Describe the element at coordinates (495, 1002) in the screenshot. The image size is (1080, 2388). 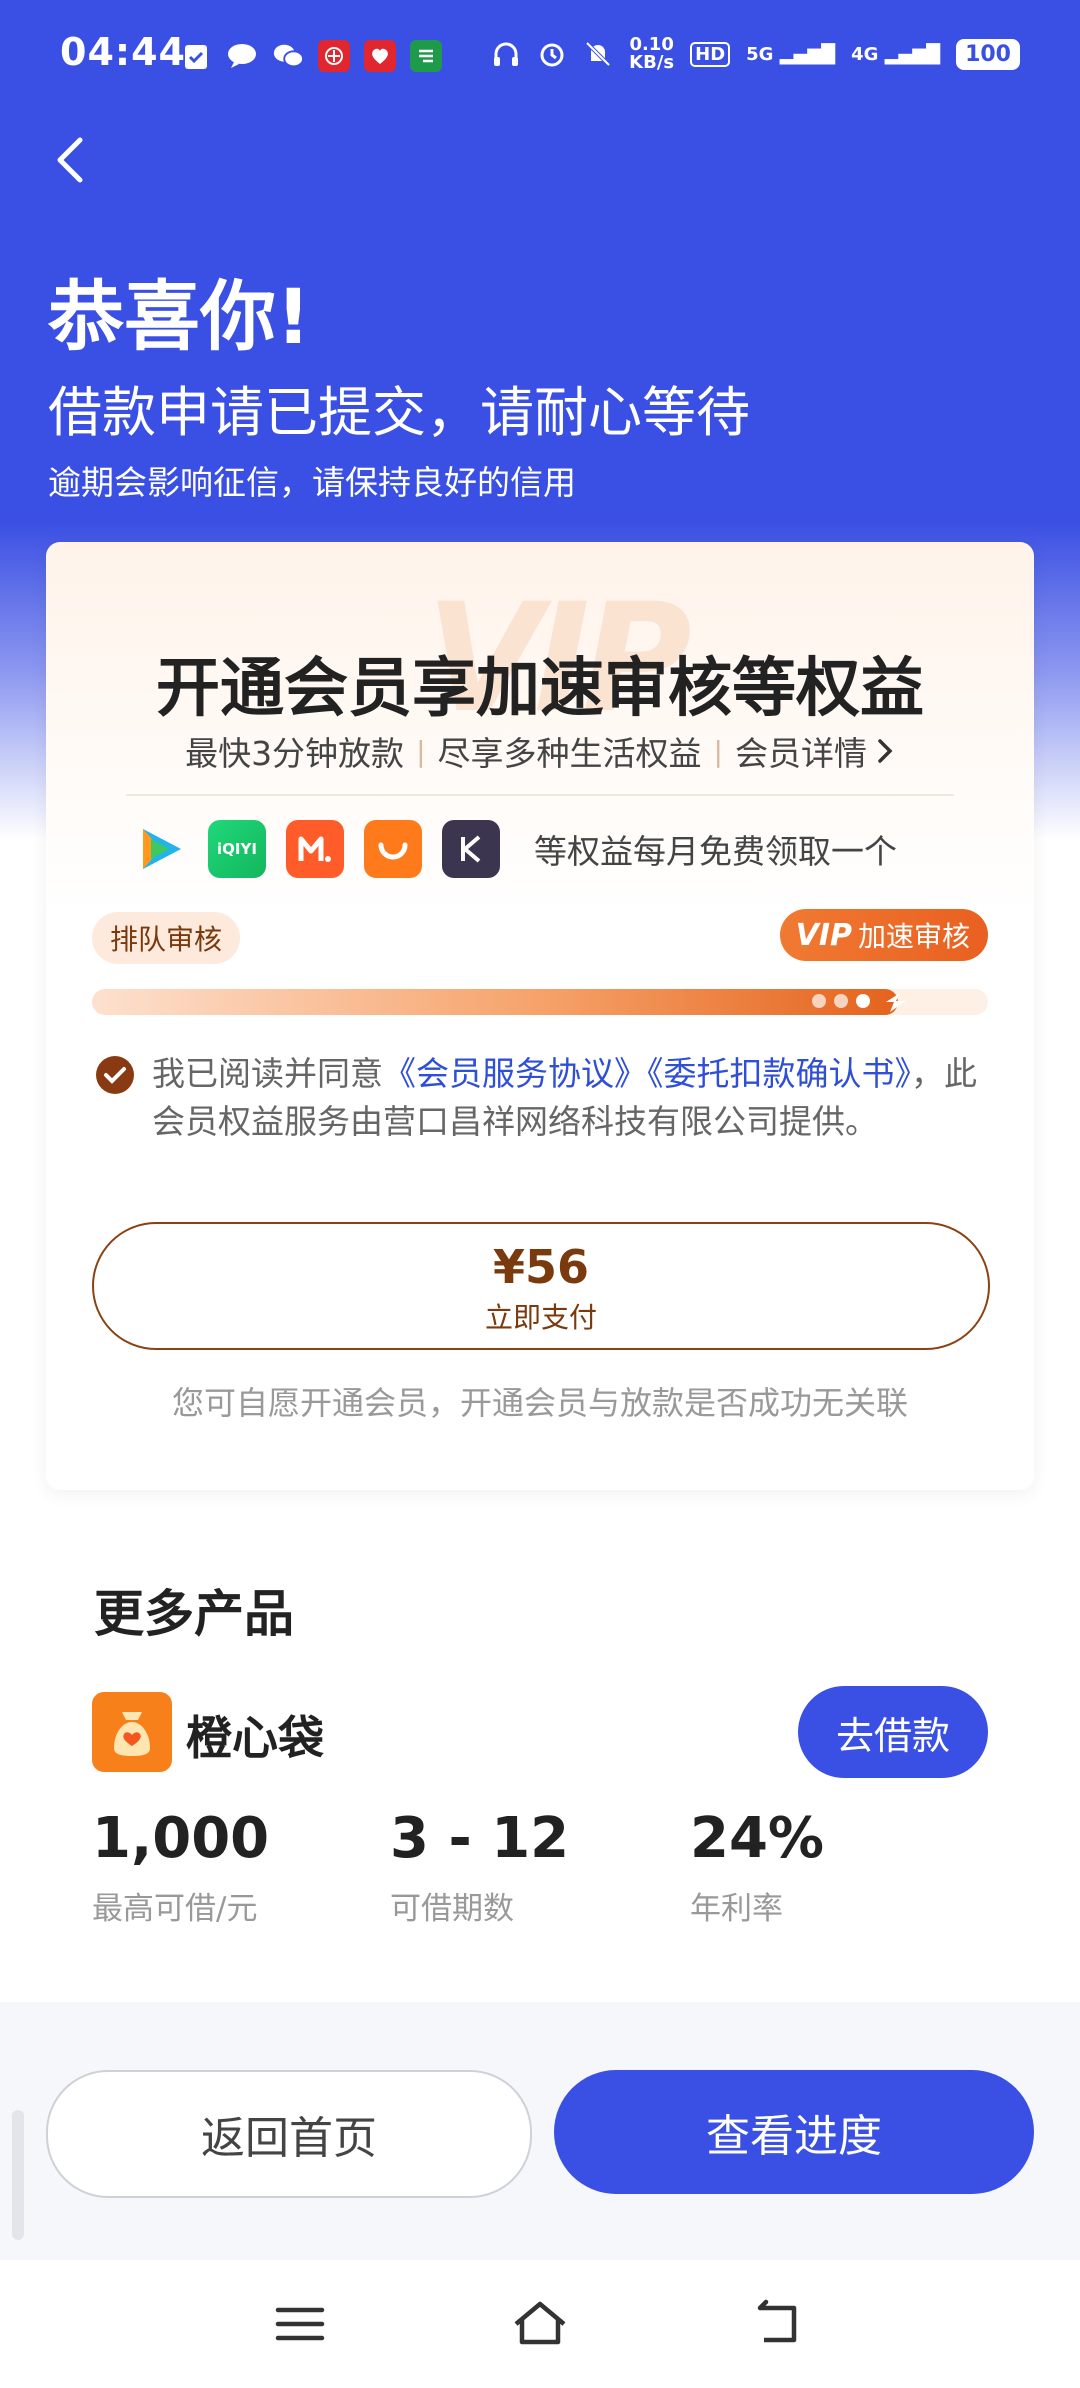
I see `review-progress-fill` at that location.